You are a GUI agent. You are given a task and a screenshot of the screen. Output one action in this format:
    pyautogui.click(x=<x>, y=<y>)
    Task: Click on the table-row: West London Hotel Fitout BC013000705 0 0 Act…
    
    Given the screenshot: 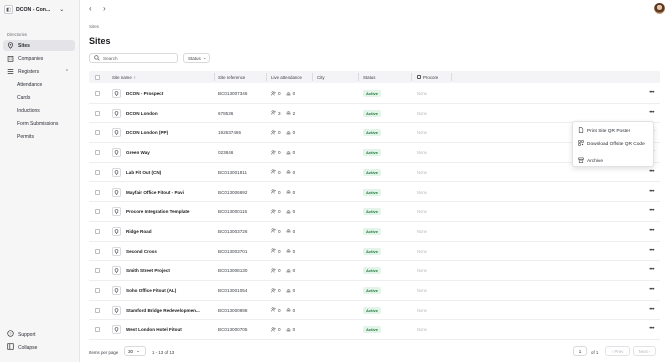 What is the action you would take?
    pyautogui.click(x=374, y=330)
    